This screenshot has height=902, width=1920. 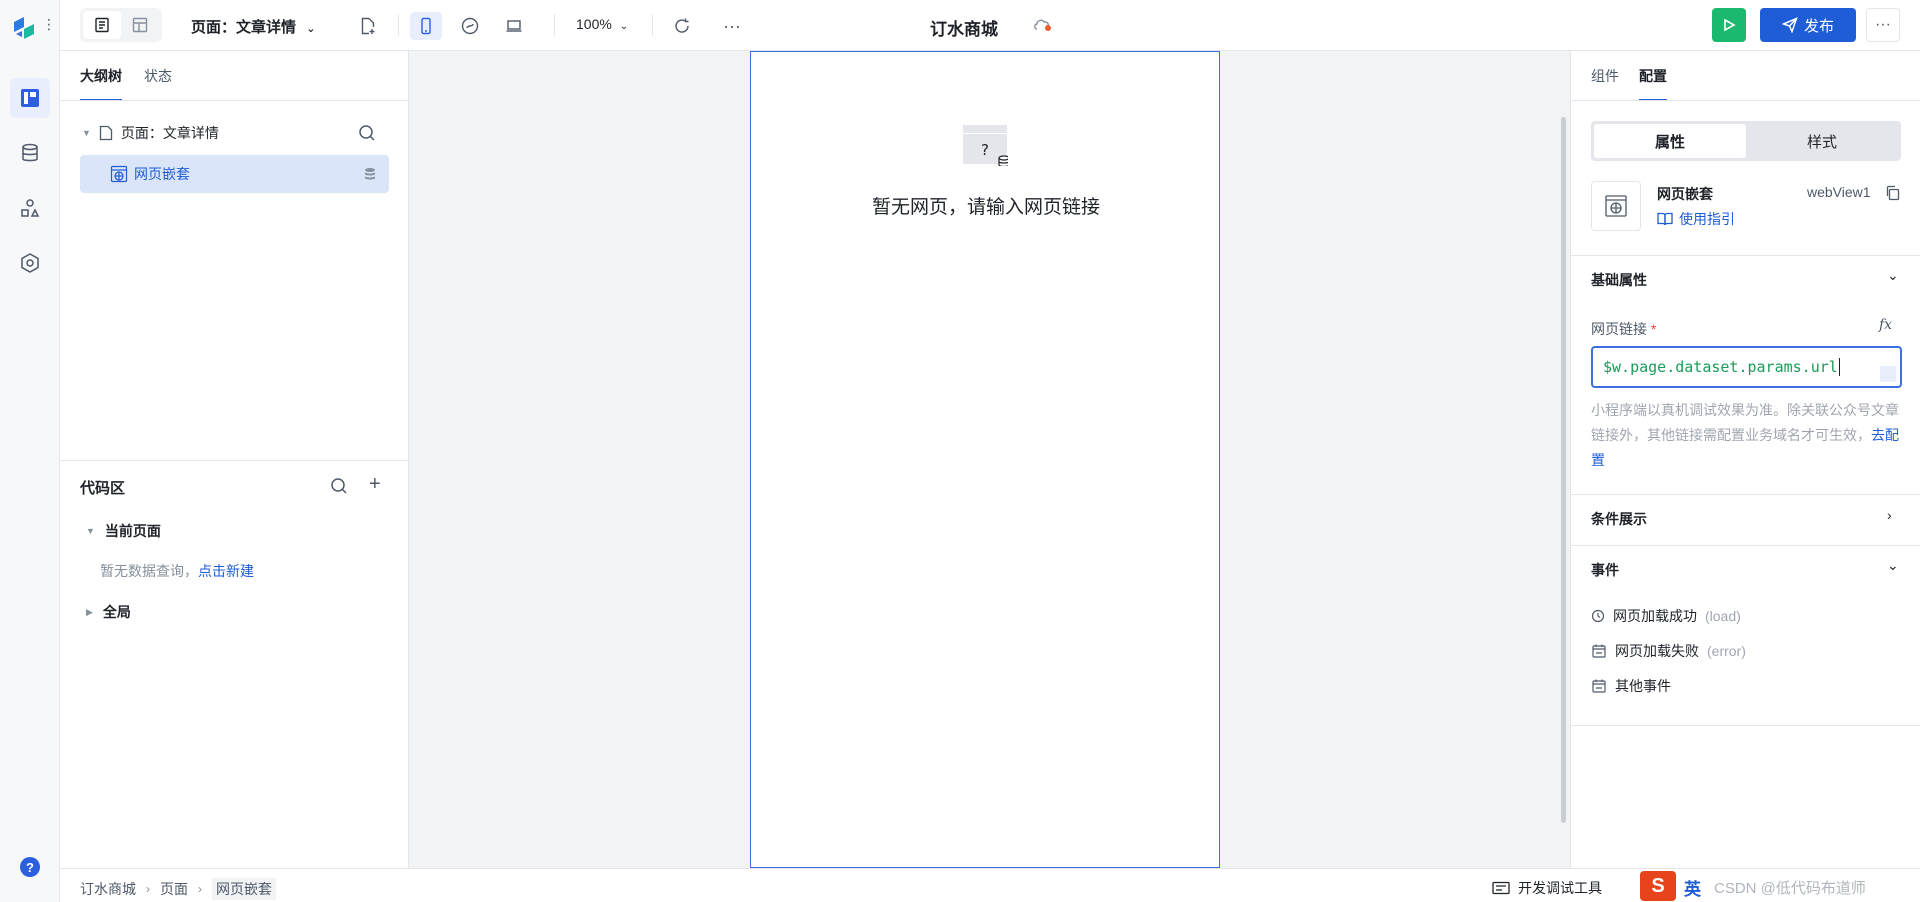 What do you see at coordinates (1893, 193) in the screenshot?
I see `copy-icon` at bounding box center [1893, 193].